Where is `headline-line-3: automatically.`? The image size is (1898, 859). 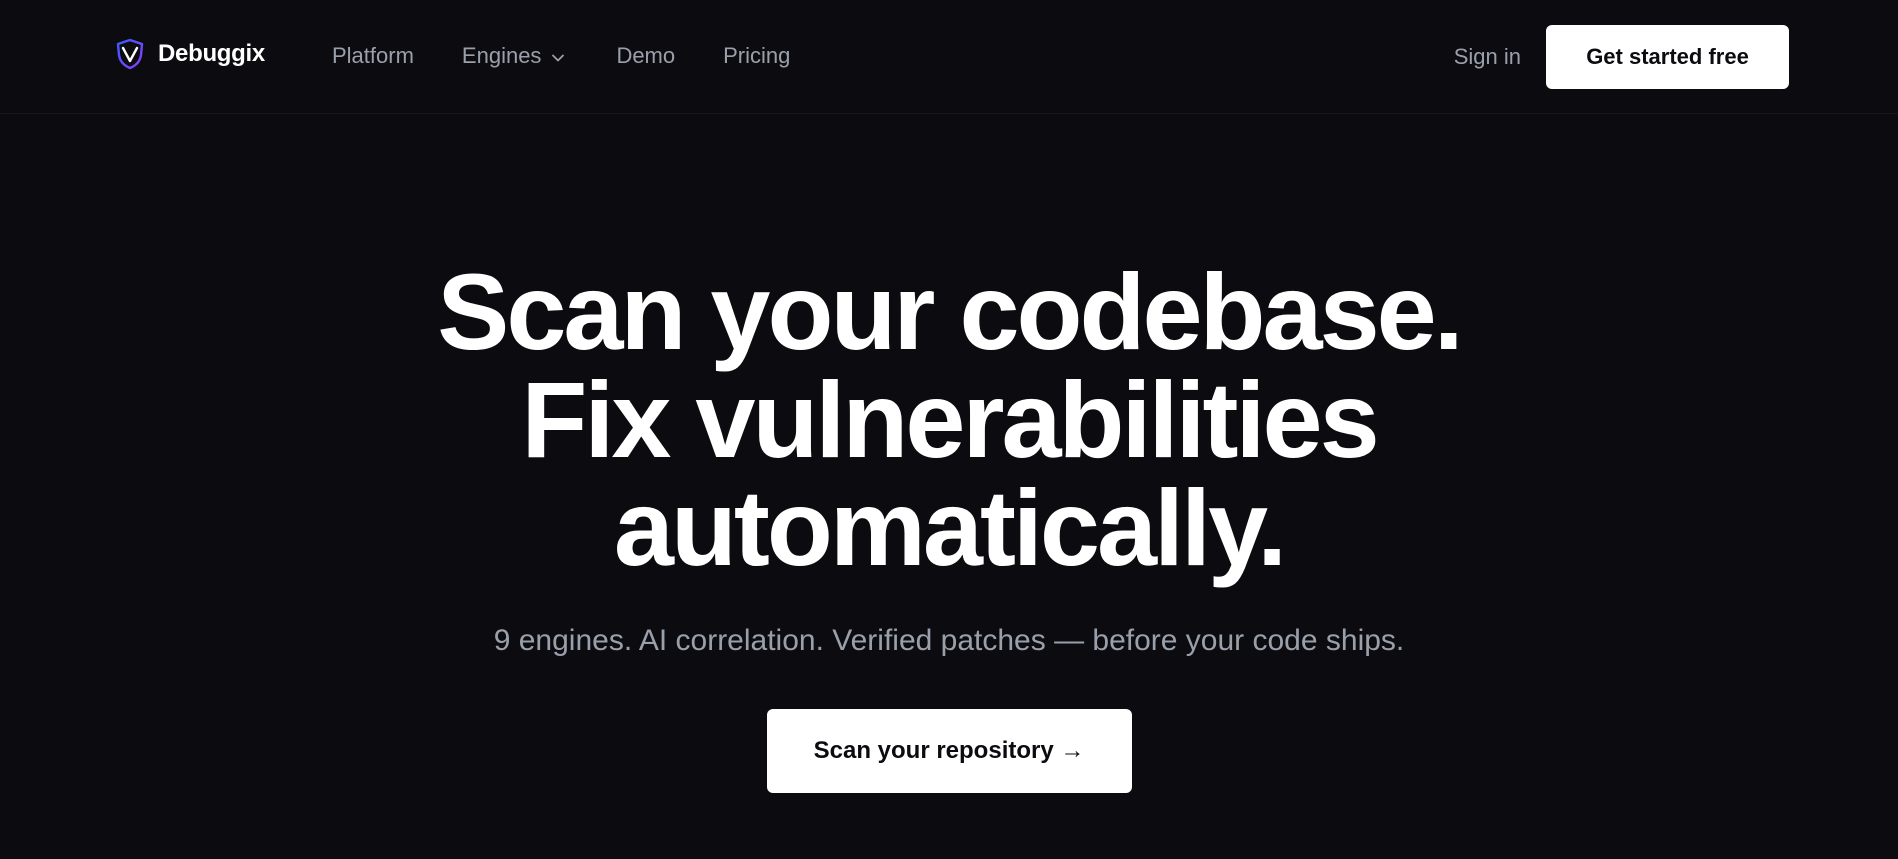 headline-line-3: automatically. is located at coordinates (950, 527).